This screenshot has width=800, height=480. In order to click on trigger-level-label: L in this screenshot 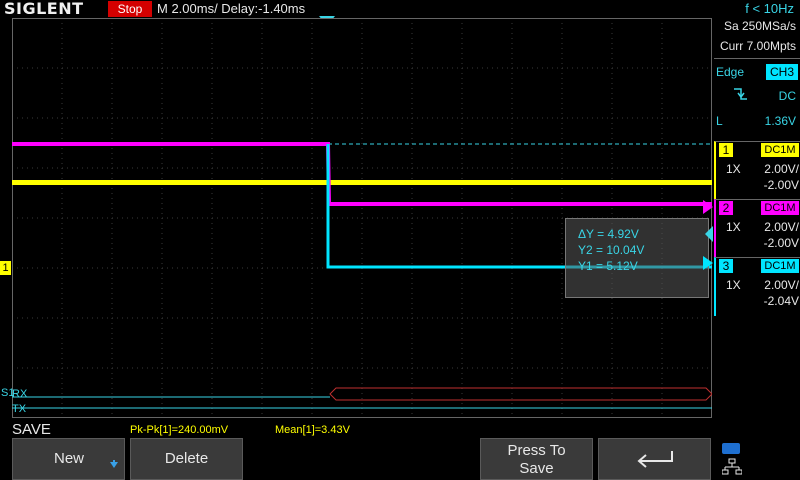, I will do `click(719, 121)`.